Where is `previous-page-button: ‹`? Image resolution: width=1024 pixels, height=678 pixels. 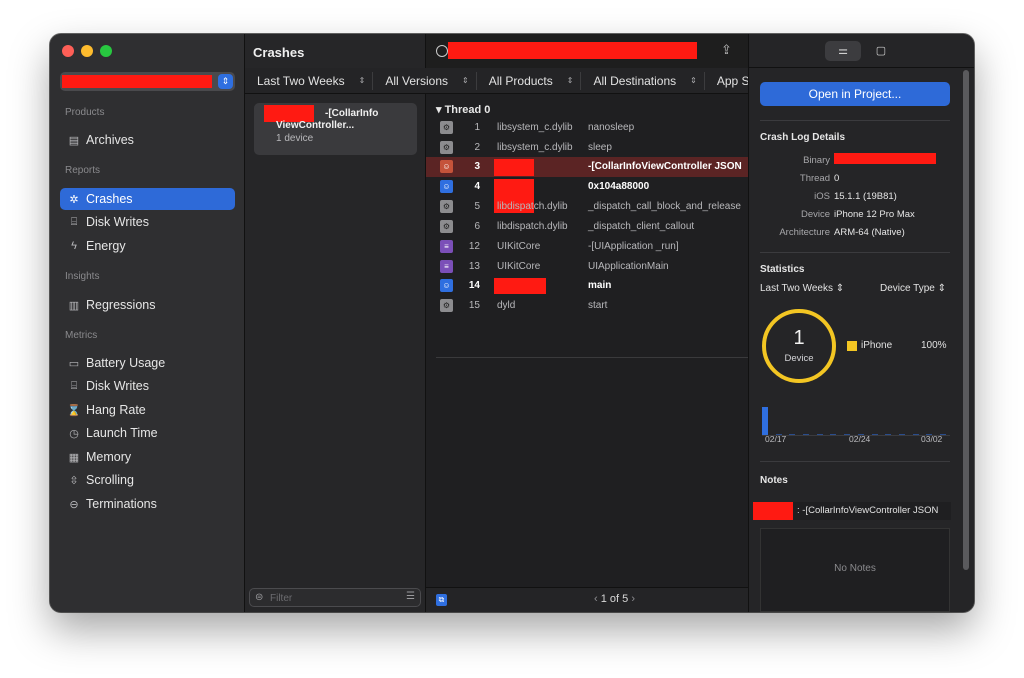 previous-page-button: ‹ is located at coordinates (596, 599).